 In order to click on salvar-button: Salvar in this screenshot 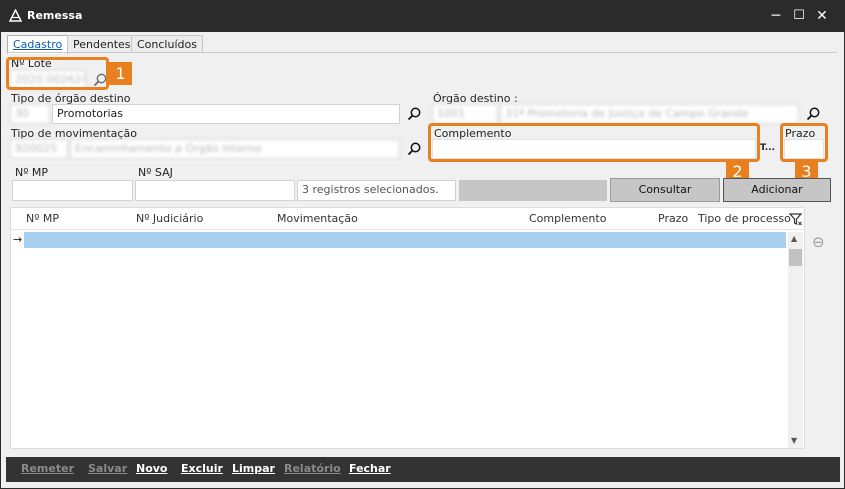, I will do `click(107, 468)`.